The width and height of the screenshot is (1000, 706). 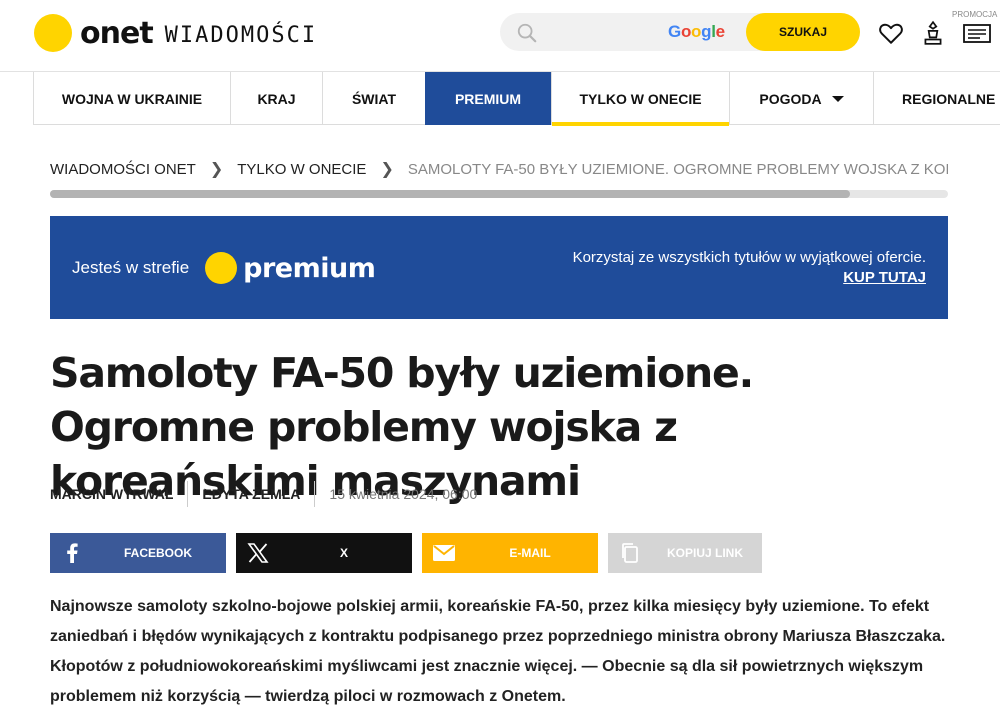 What do you see at coordinates (117, 33) in the screenshot?
I see `logo-text: onet` at bounding box center [117, 33].